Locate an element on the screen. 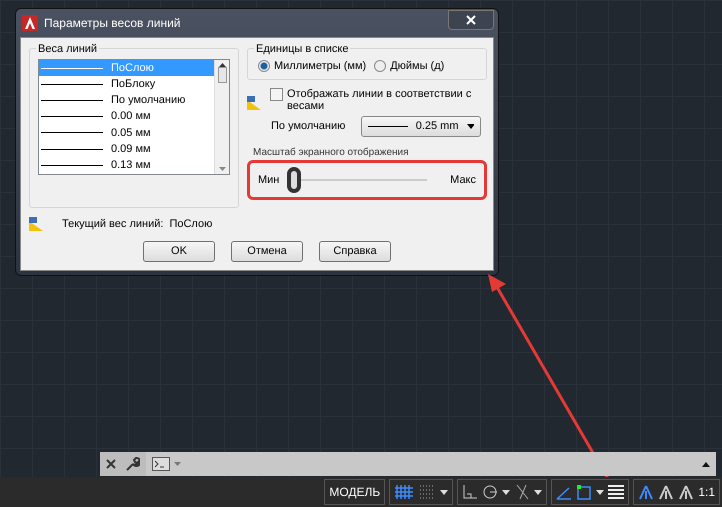 The height and width of the screenshot is (507, 722). radio-label: Миллиметры (мм) is located at coordinates (320, 66).